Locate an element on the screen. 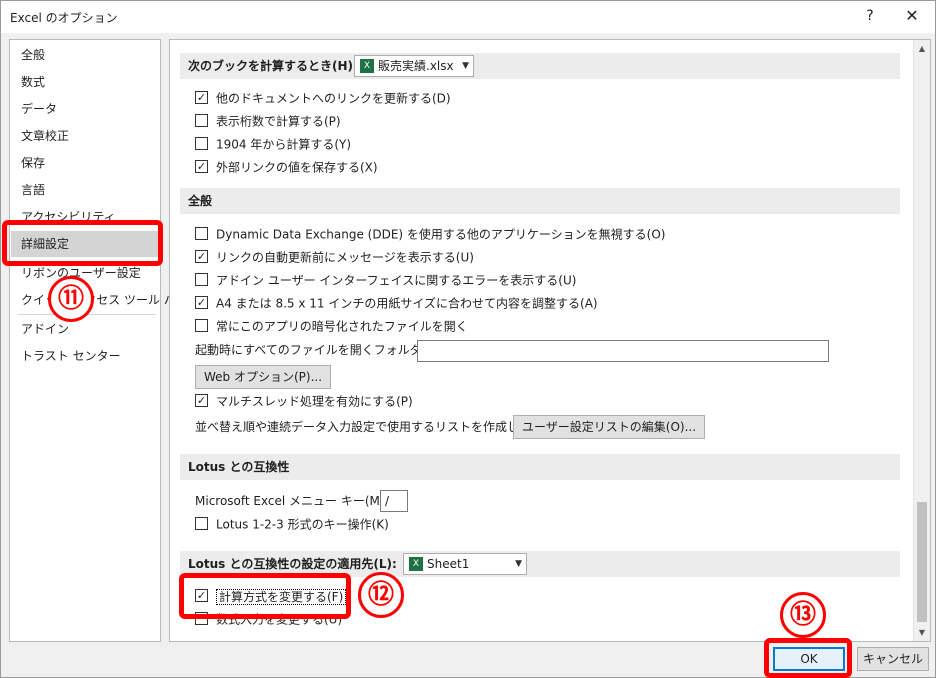  section-title: 全般 is located at coordinates (200, 201).